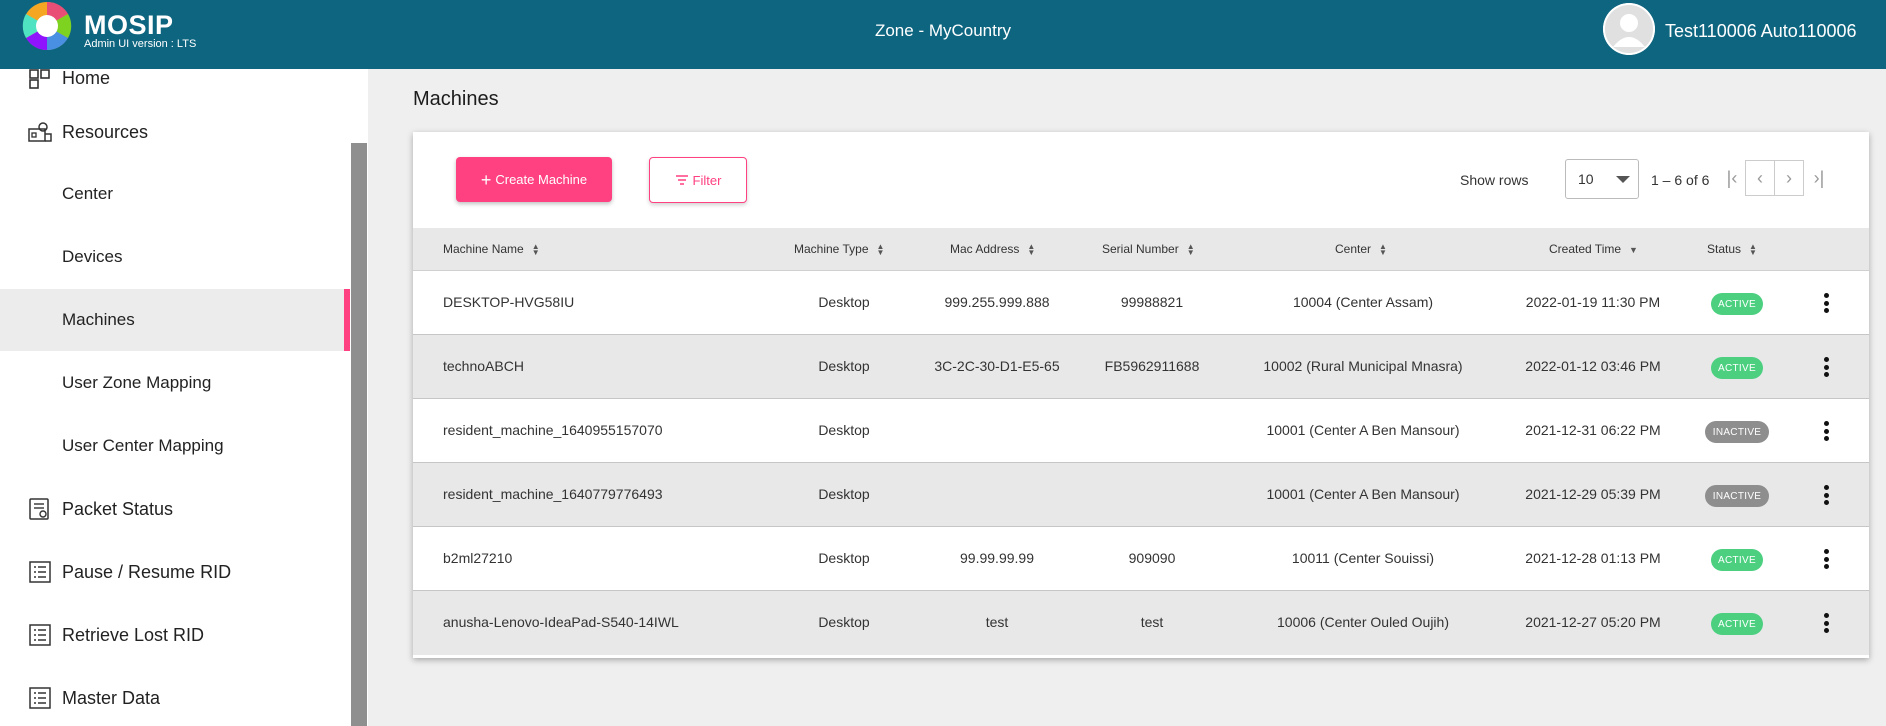  What do you see at coordinates (478, 558) in the screenshot?
I see `cell-machine-name: b2ml27210` at bounding box center [478, 558].